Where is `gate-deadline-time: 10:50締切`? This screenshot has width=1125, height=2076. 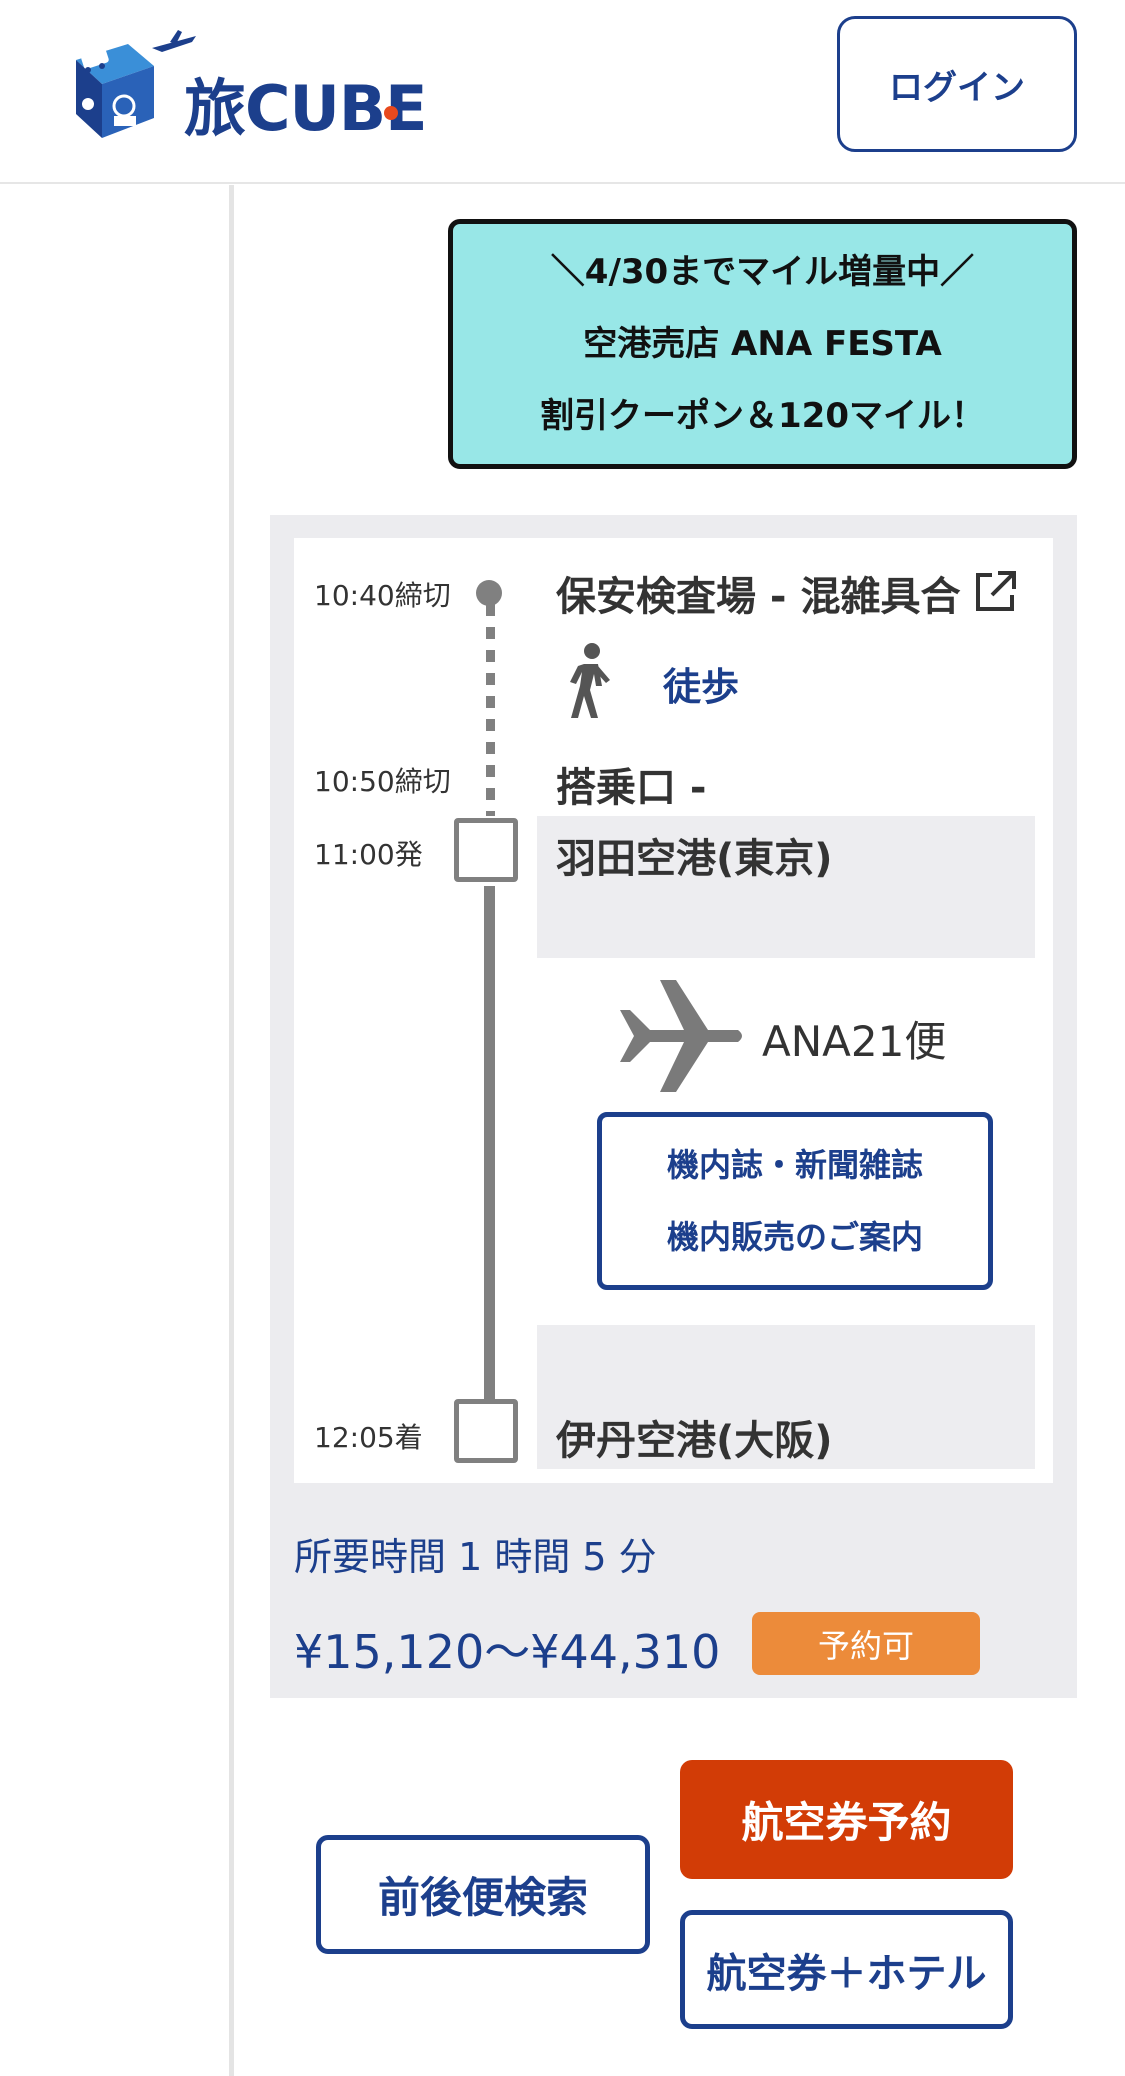 gate-deadline-time: 10:50締切 is located at coordinates (382, 781).